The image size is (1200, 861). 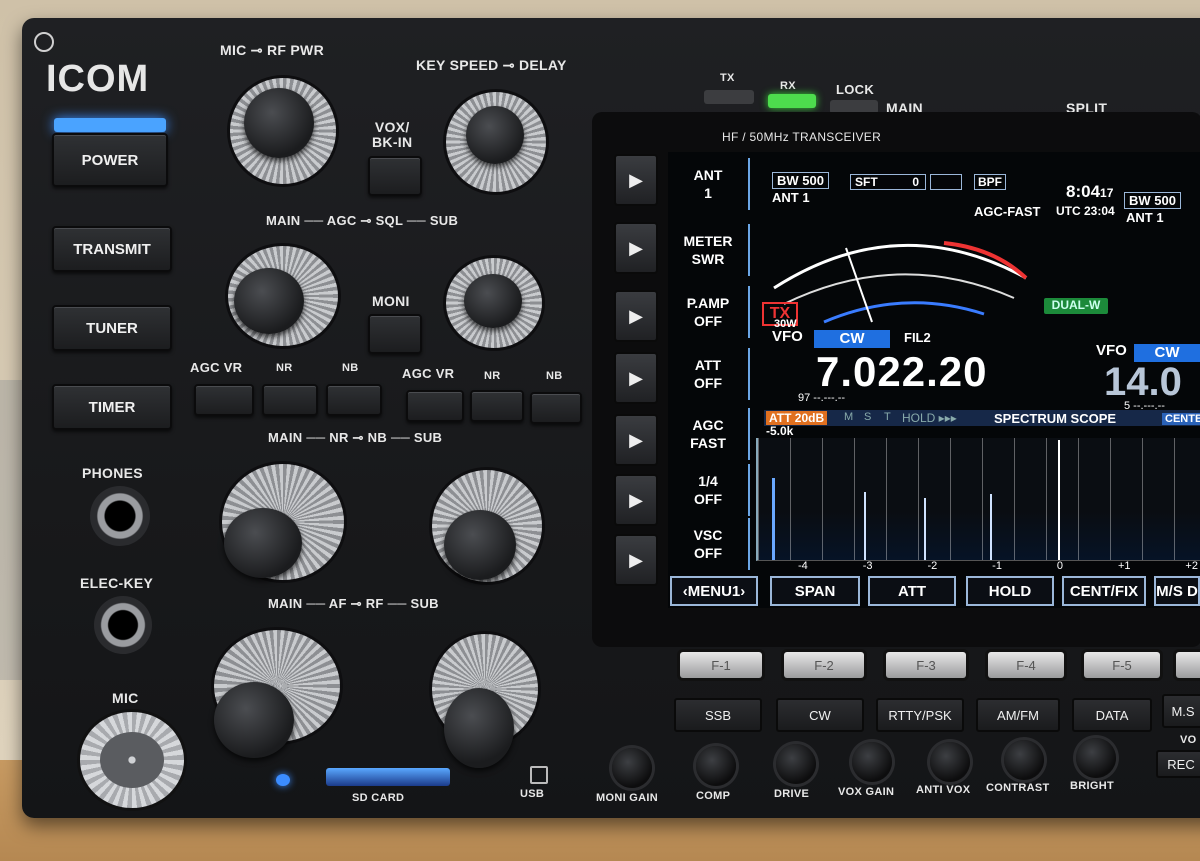 What do you see at coordinates (800, 180) in the screenshot?
I see `bw-tag: BW 500` at bounding box center [800, 180].